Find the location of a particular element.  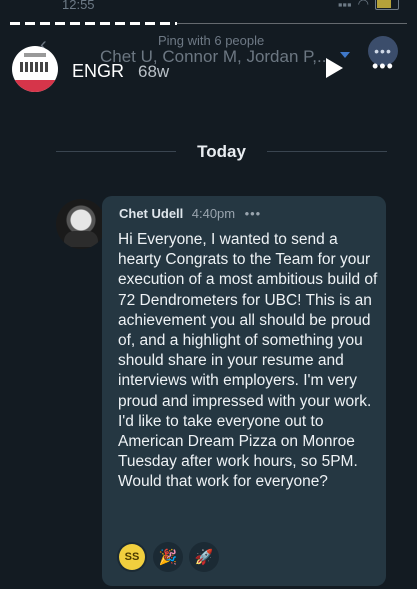

avatar-logo-band is located at coordinates (35, 86).